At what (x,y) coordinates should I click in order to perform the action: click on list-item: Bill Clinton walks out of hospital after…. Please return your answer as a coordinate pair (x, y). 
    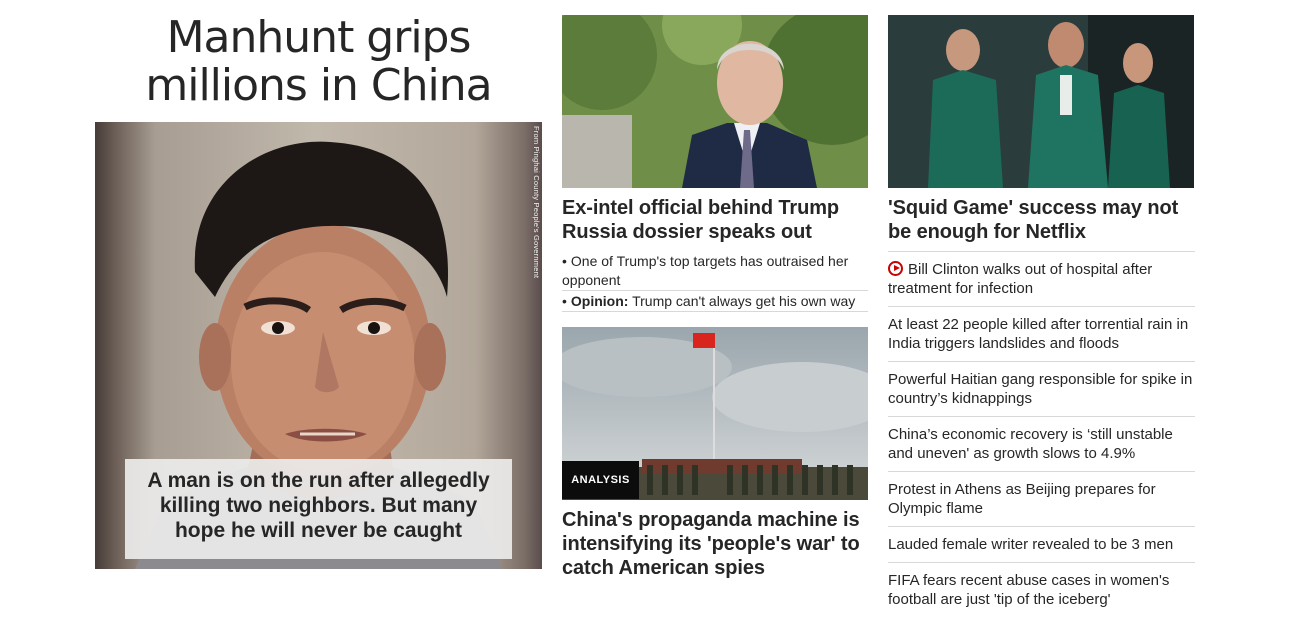
    Looking at the image, I should click on (1041, 278).